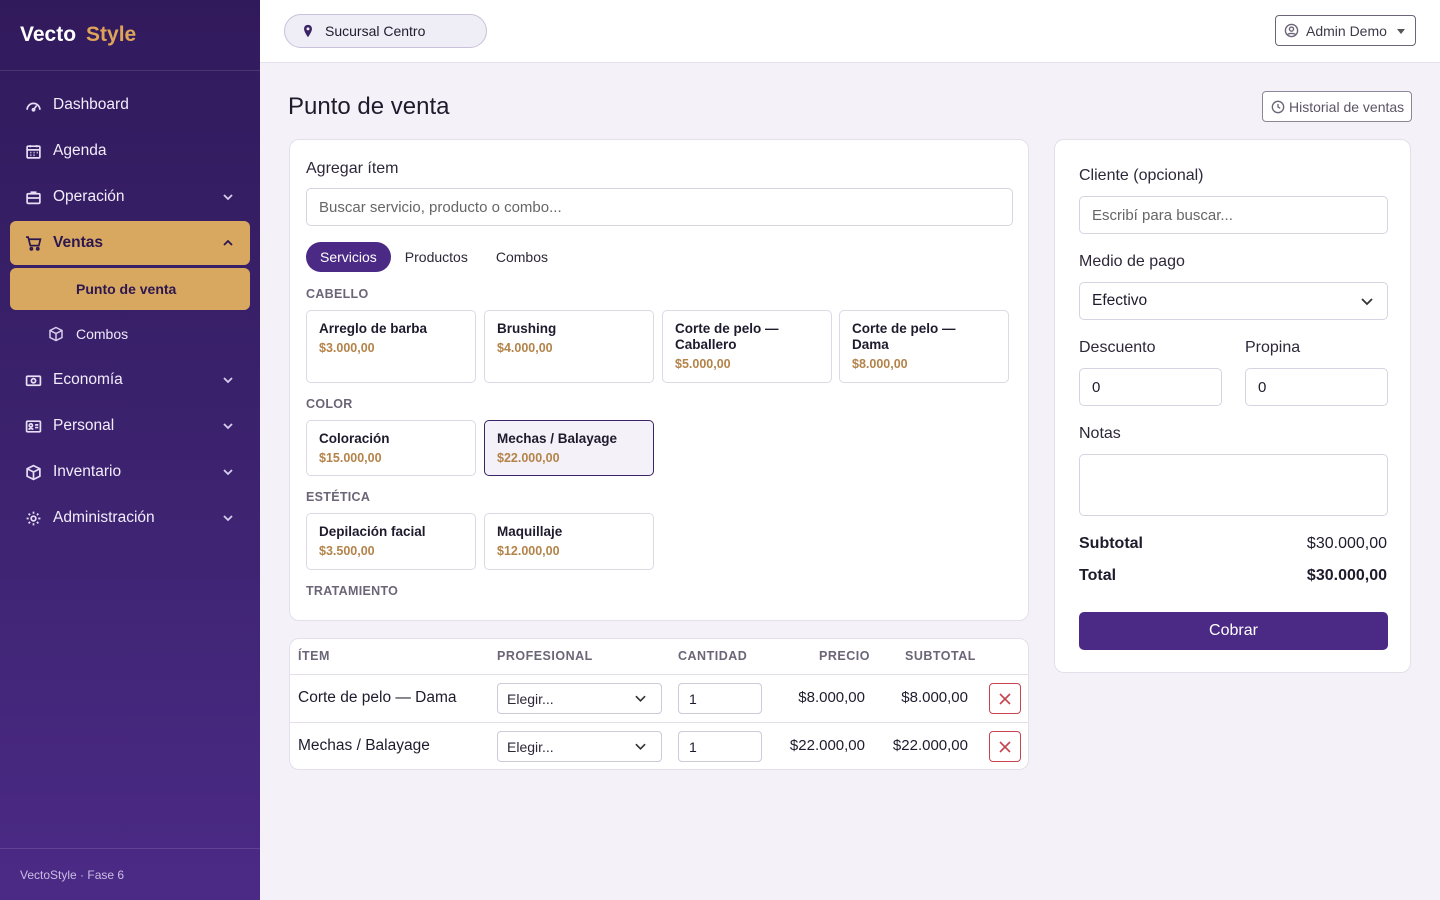 The width and height of the screenshot is (1440, 900). Describe the element at coordinates (1117, 347) in the screenshot. I see `discount-label: Descuento` at that location.